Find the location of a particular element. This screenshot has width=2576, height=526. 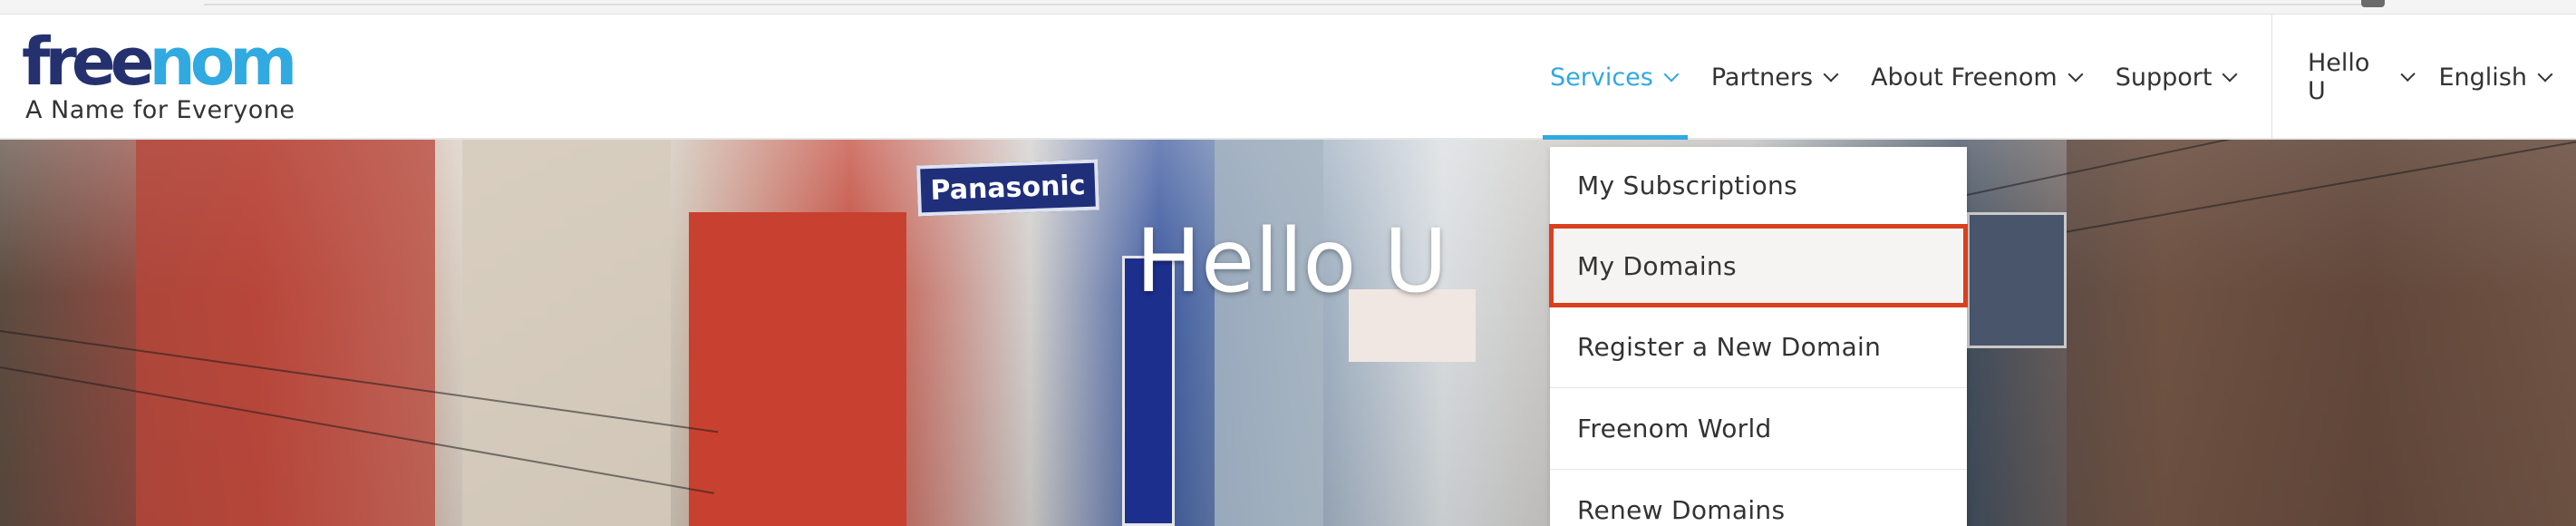

main-nav: Services Partners About Freenom Support is located at coordinates (1906, 78).